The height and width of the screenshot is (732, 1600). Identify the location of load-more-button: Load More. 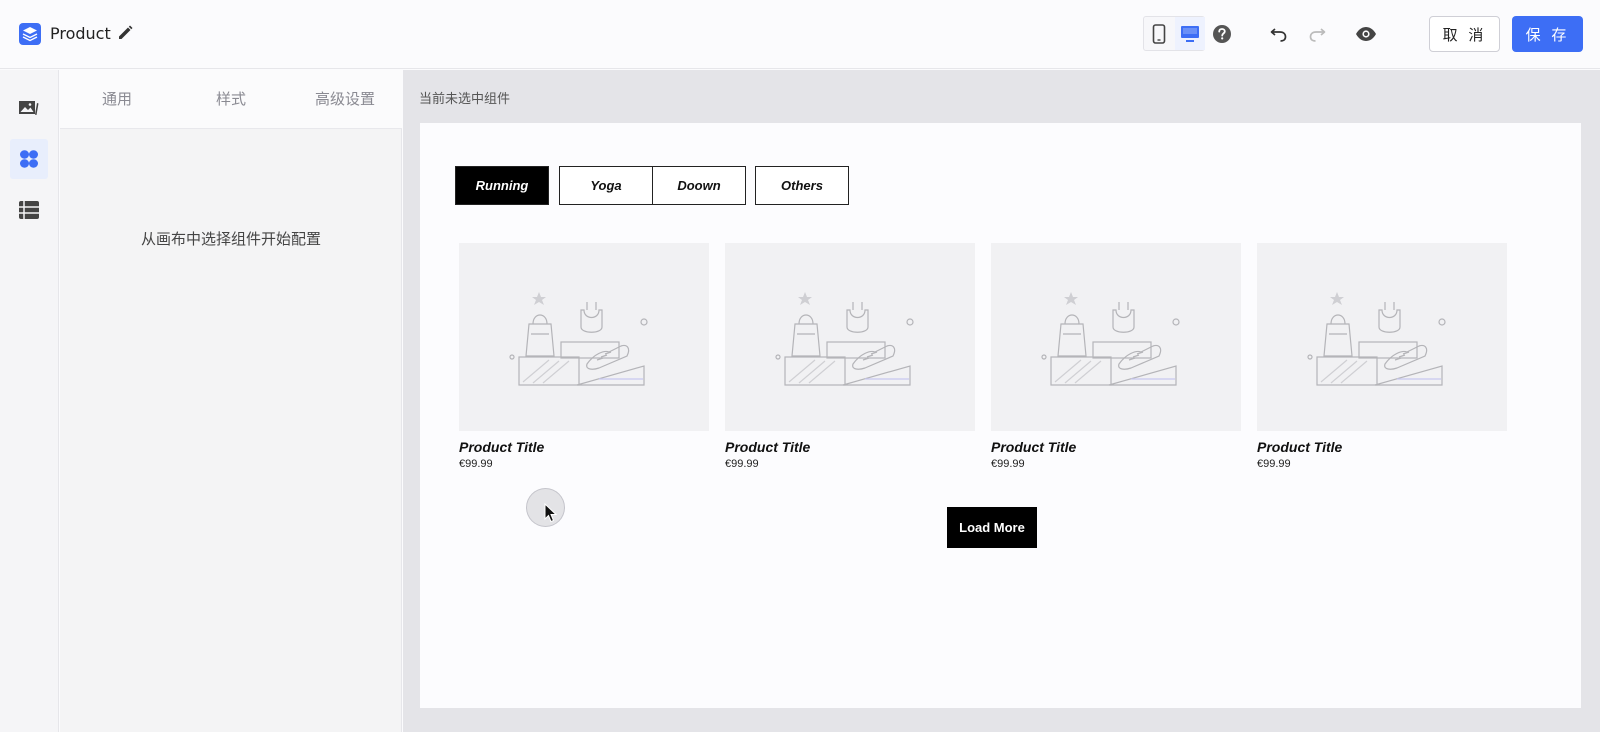
(992, 527).